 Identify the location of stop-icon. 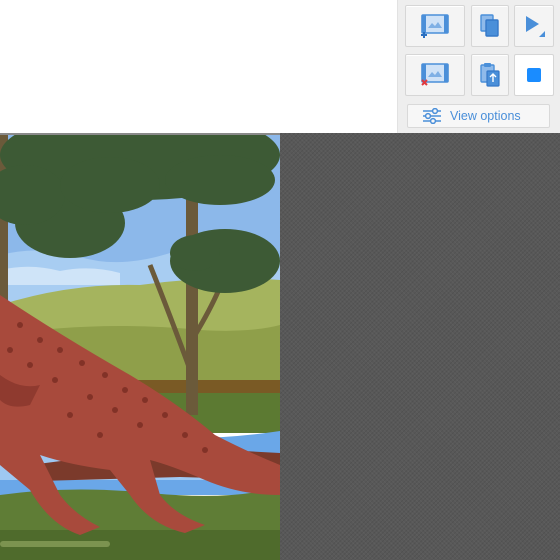
(534, 75).